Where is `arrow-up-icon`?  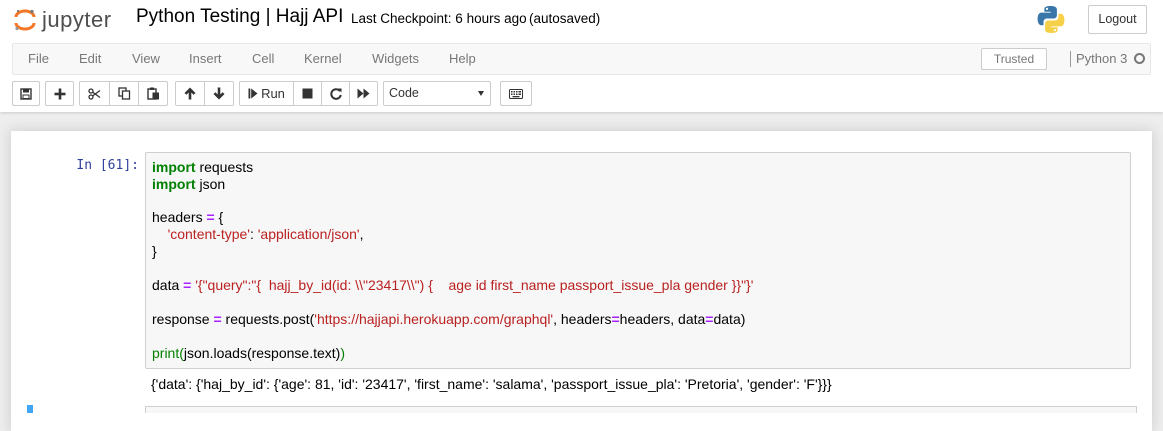 arrow-up-icon is located at coordinates (190, 93).